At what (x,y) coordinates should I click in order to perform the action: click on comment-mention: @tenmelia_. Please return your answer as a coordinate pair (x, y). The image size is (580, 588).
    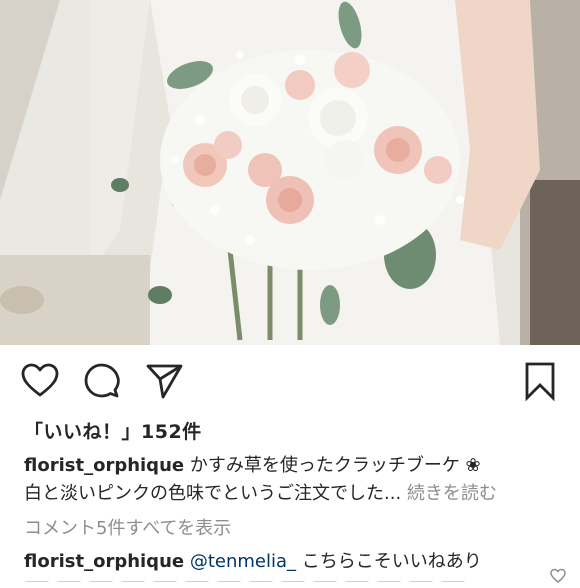
    Looking at the image, I should click on (243, 561).